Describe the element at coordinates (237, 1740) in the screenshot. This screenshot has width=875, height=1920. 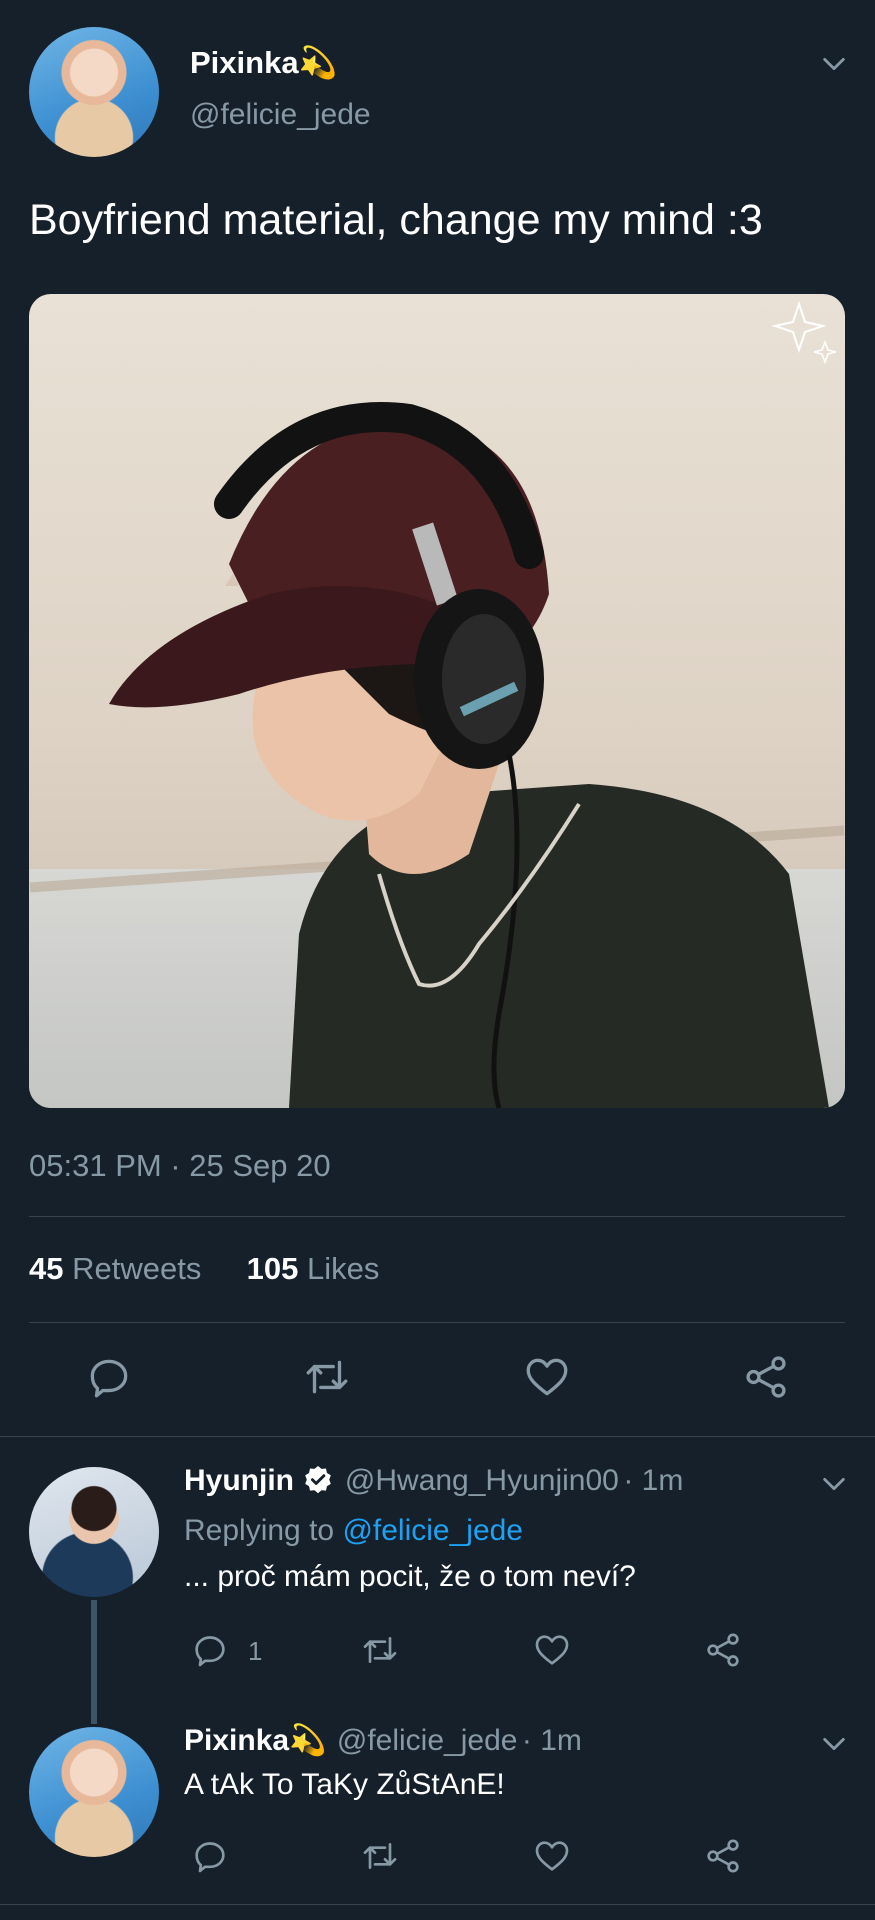
I see `reply-author-name-text: Pixinka` at that location.